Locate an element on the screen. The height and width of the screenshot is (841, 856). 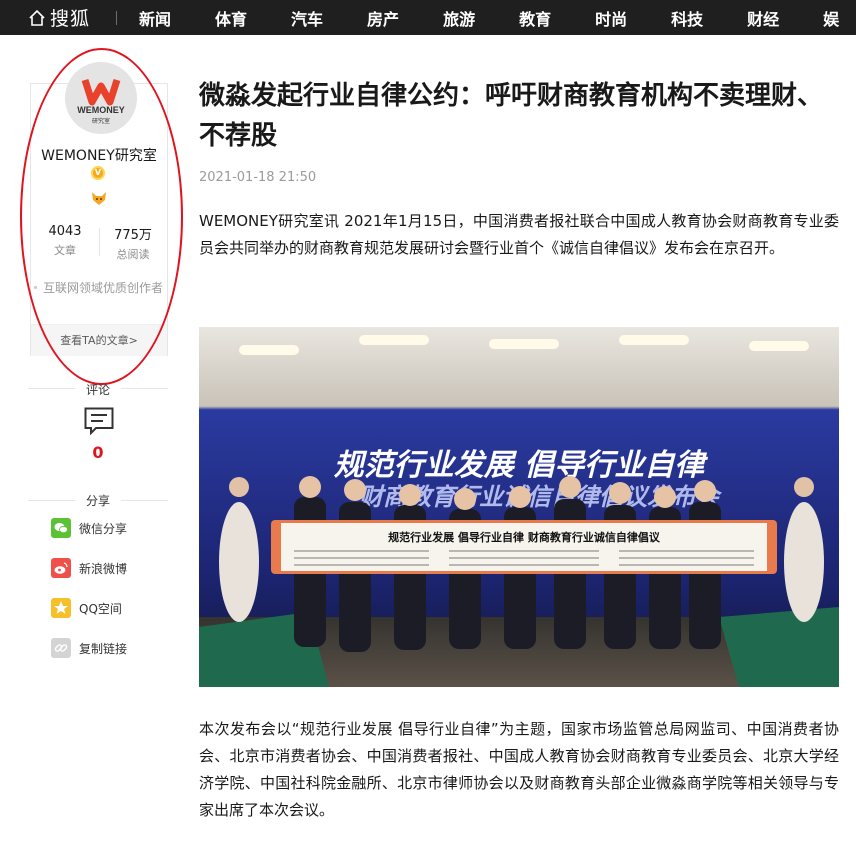
nav-item-news: 新闻 is located at coordinates (155, 18).